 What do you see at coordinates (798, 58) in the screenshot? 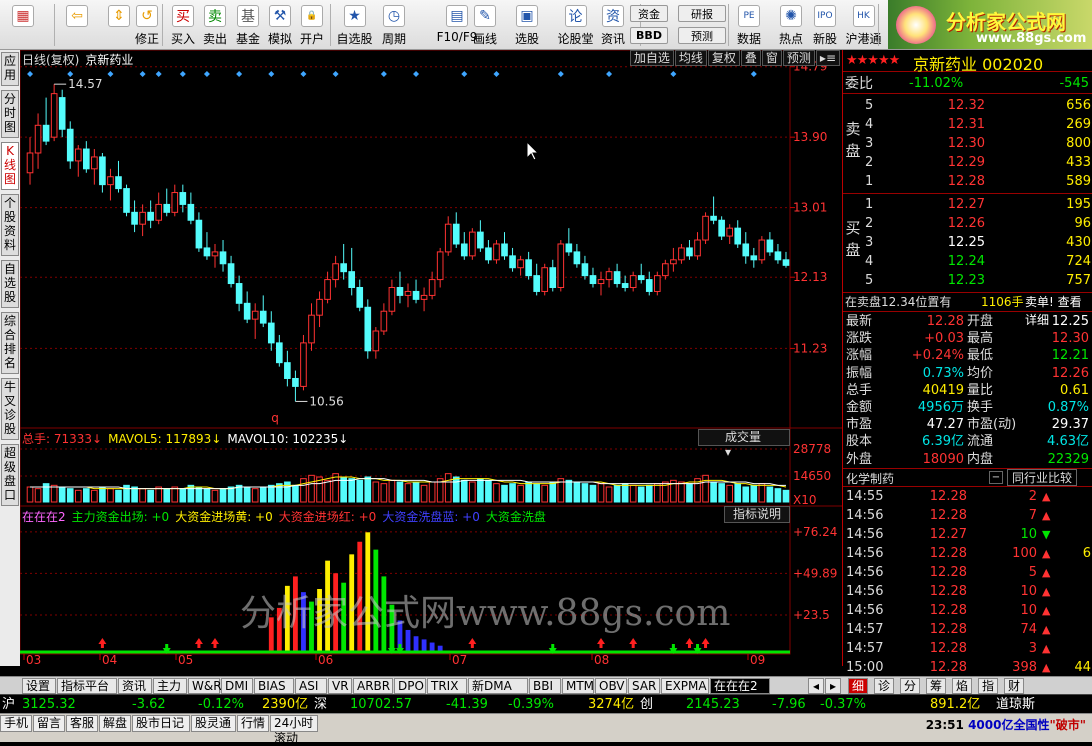
I see `chart-top-button-6: 预测` at bounding box center [798, 58].